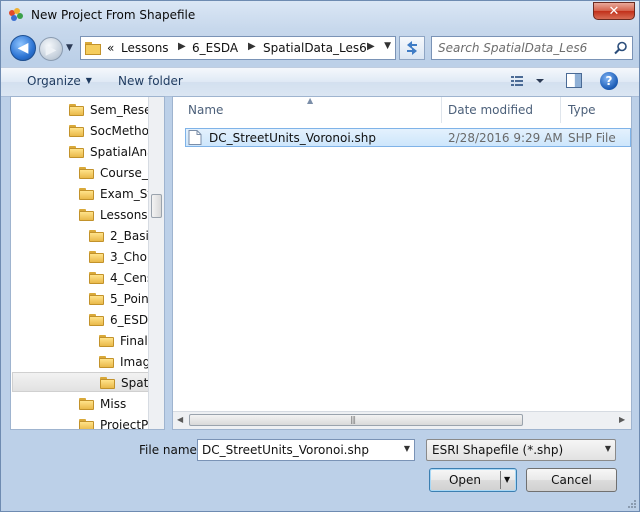 The image size is (640, 512). I want to click on tree-item: FinalP, so click(127, 341).